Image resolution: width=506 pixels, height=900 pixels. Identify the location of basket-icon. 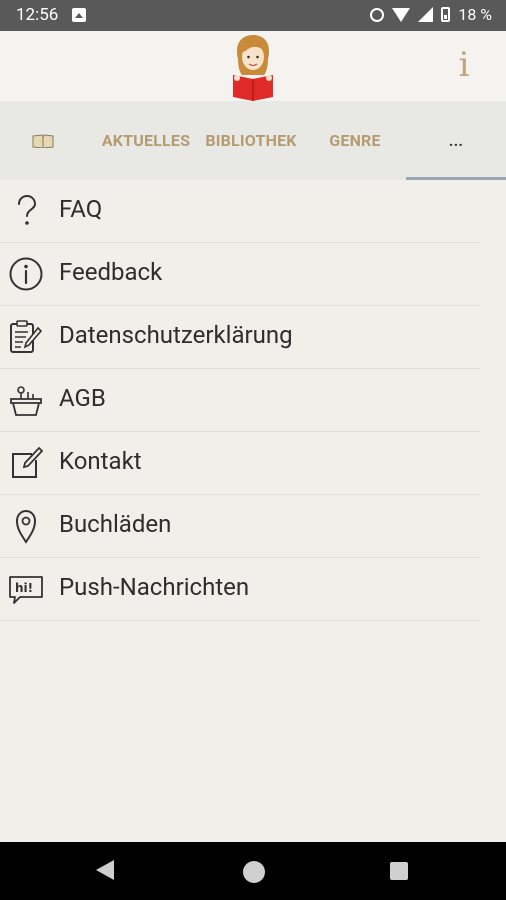
(26, 401).